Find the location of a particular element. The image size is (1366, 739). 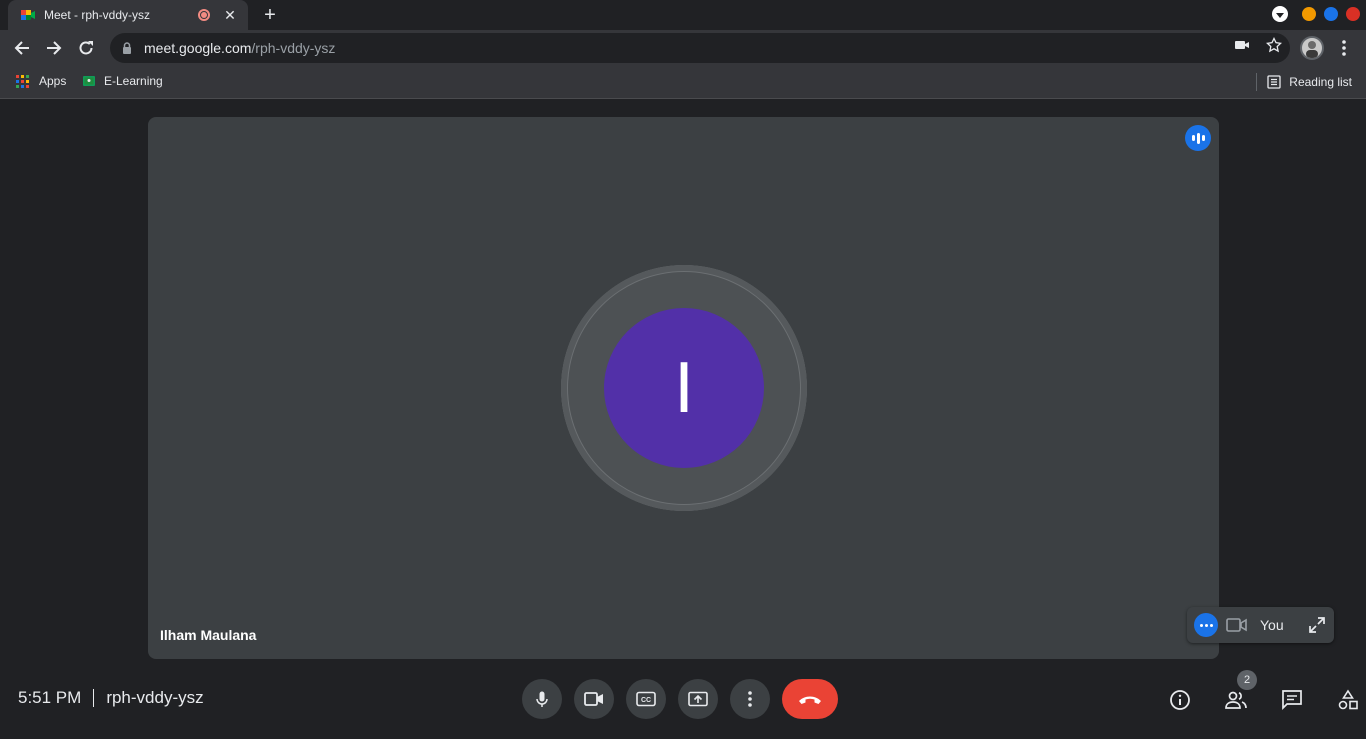

mic-icon is located at coordinates (542, 699).